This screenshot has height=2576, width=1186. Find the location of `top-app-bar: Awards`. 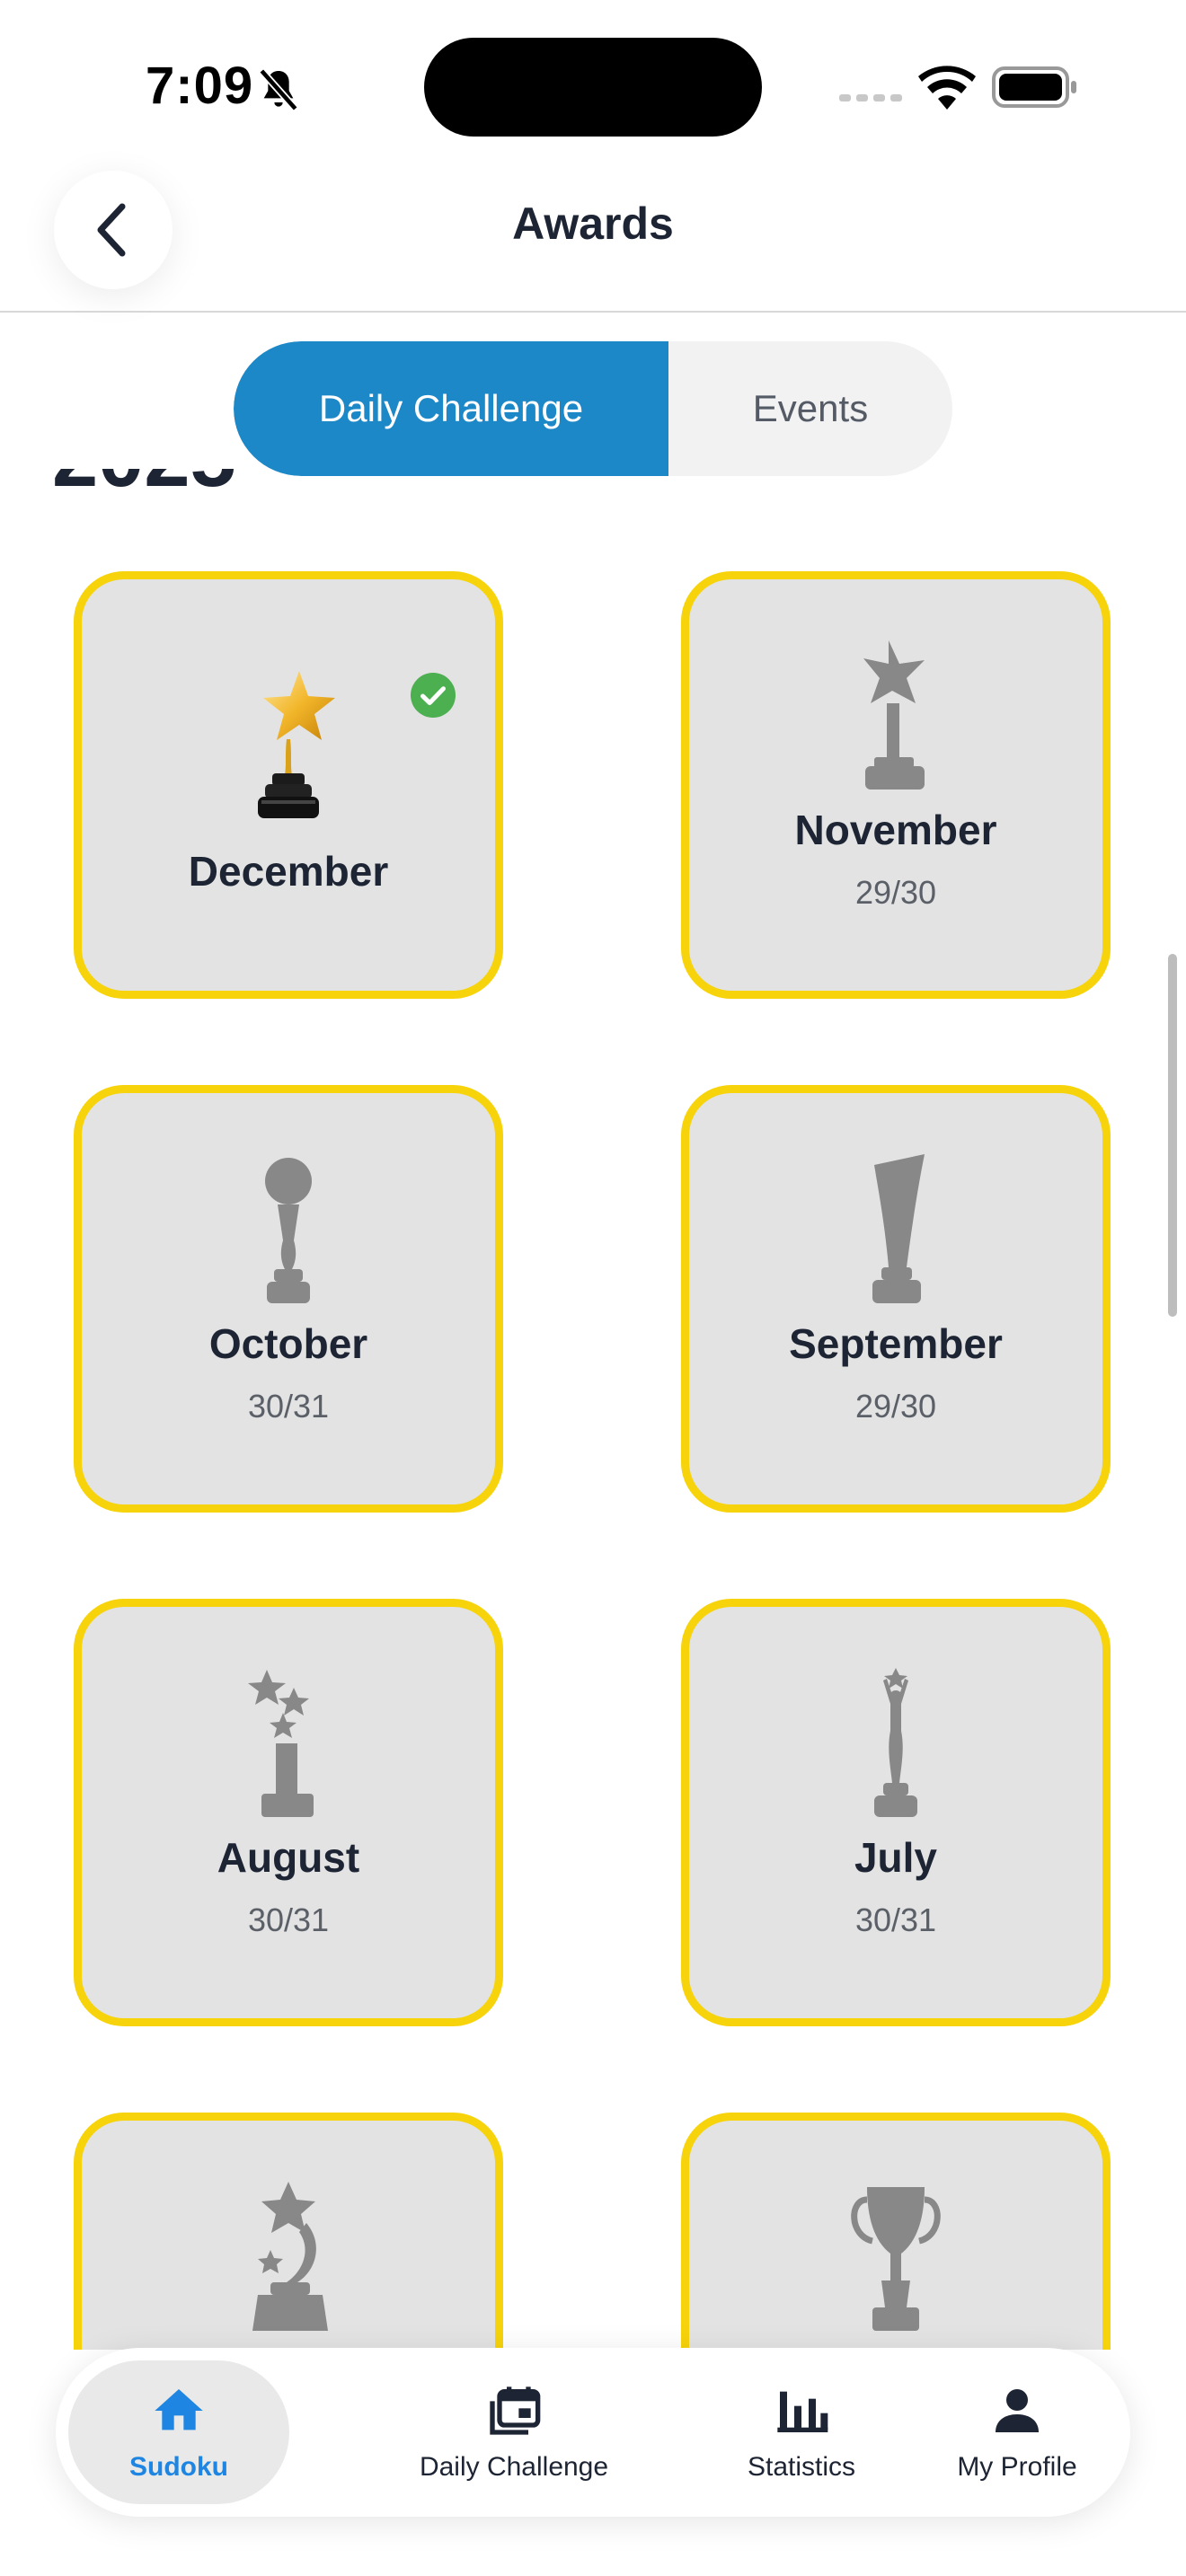

top-app-bar: Awards is located at coordinates (593, 242).